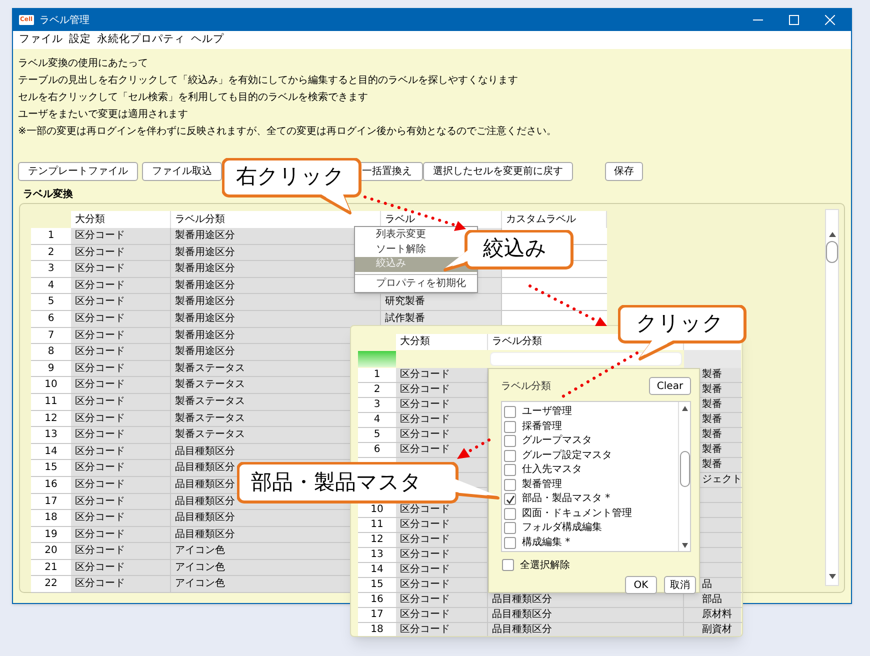 The image size is (870, 656). Describe the element at coordinates (680, 323) in the screenshot. I see `callout-text: クリック` at that location.